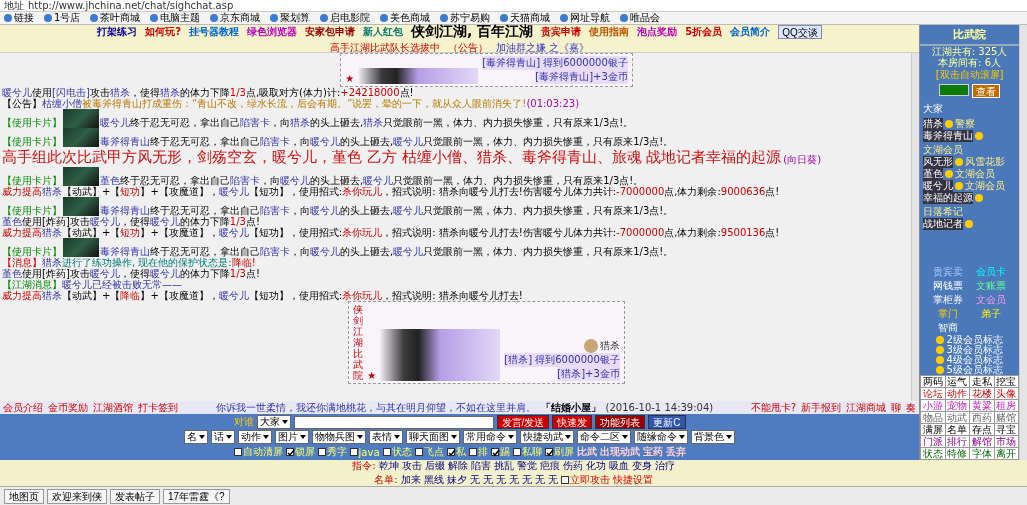 This screenshot has width=1027, height=505. What do you see at coordinates (620, 422) in the screenshot?
I see `action-button: 功能列表` at bounding box center [620, 422].